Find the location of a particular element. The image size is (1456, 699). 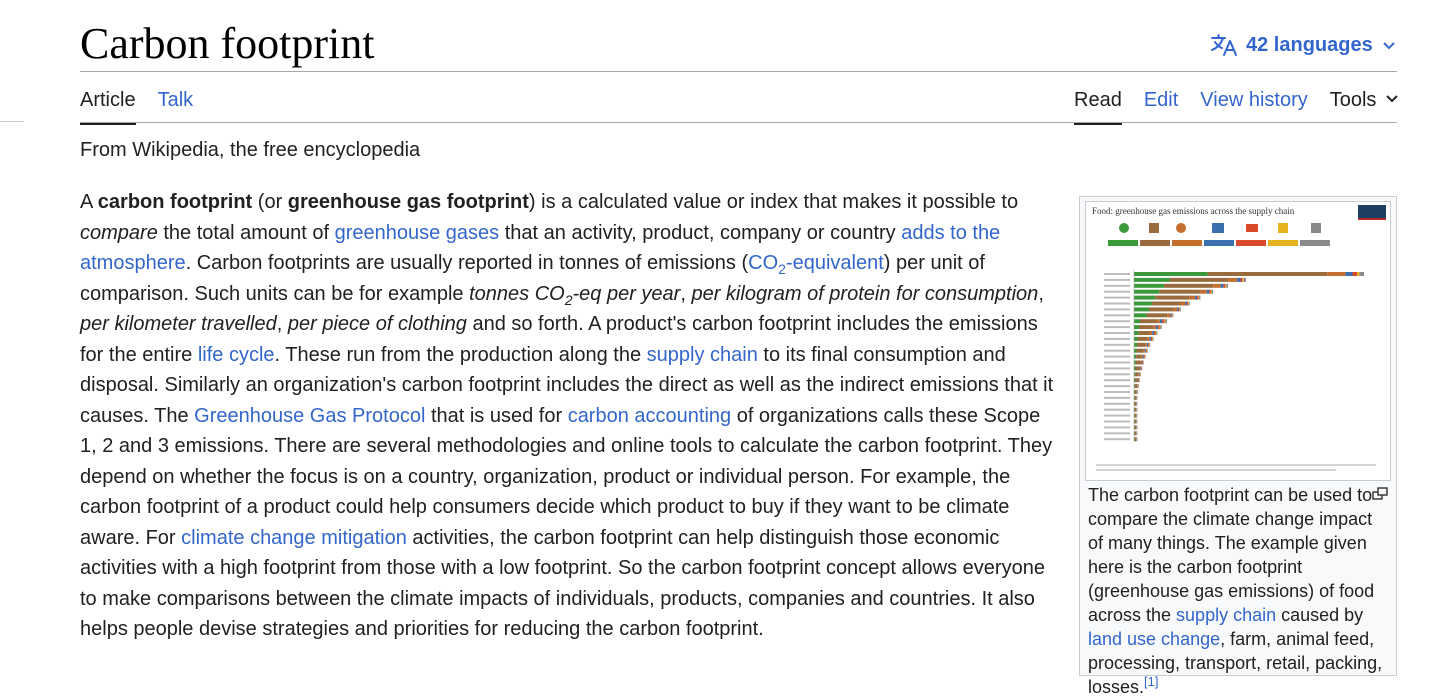

term-bold: carbon footprint is located at coordinates (175, 202).